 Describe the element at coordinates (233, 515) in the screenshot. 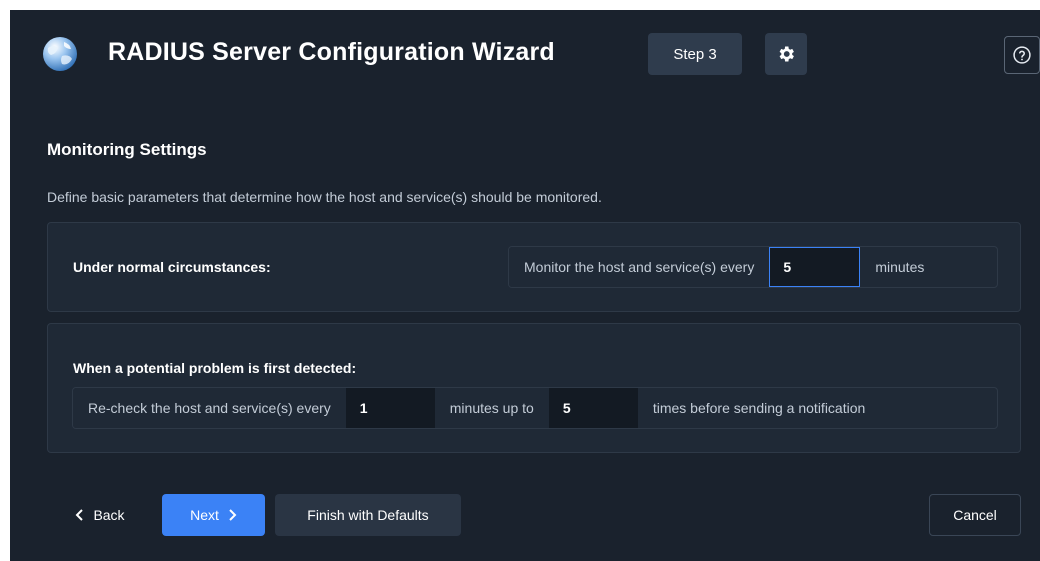

I see `chevron-right-icon` at that location.